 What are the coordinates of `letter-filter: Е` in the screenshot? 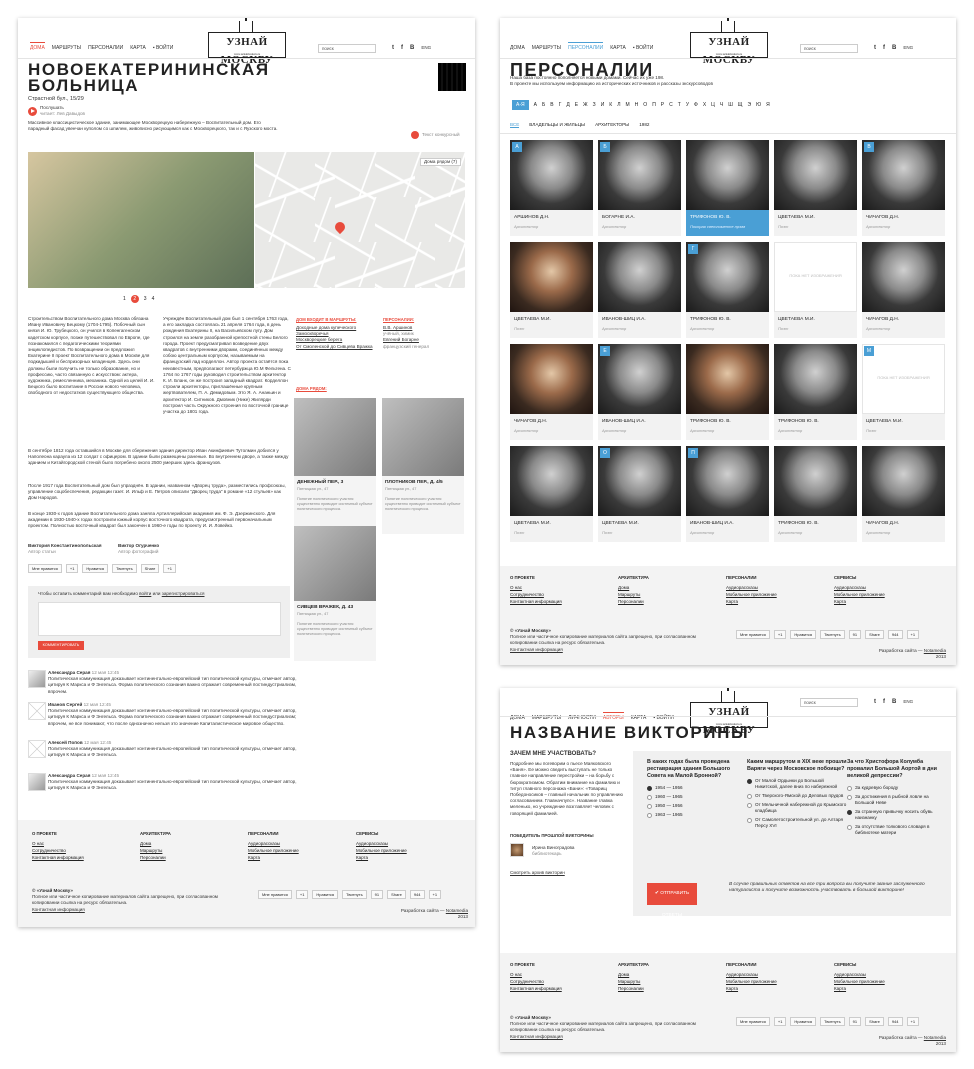 It's located at (576, 106).